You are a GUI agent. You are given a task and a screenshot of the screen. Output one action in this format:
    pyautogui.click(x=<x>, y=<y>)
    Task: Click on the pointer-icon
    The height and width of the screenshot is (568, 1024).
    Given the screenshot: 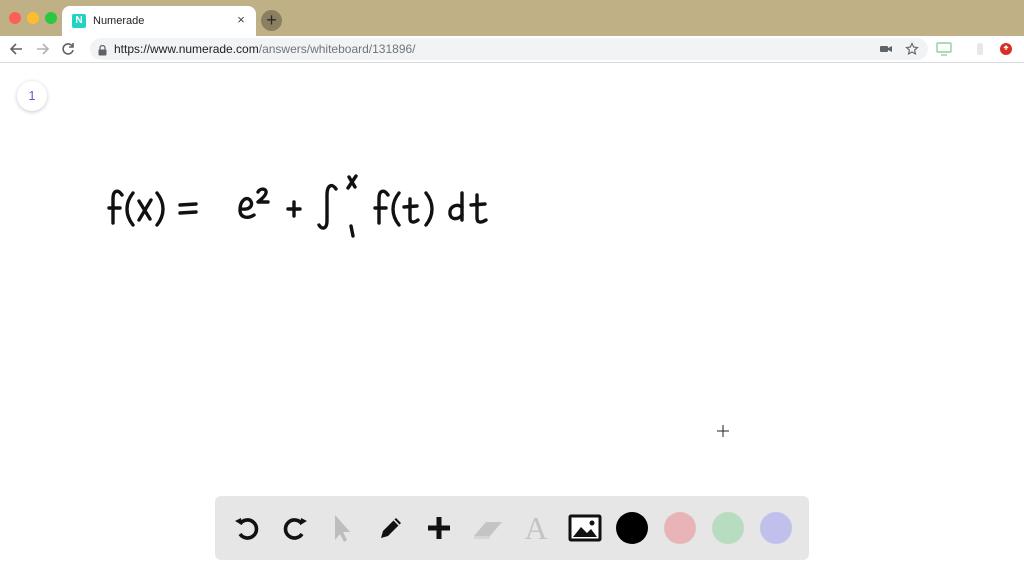 What is the action you would take?
    pyautogui.click(x=341, y=528)
    